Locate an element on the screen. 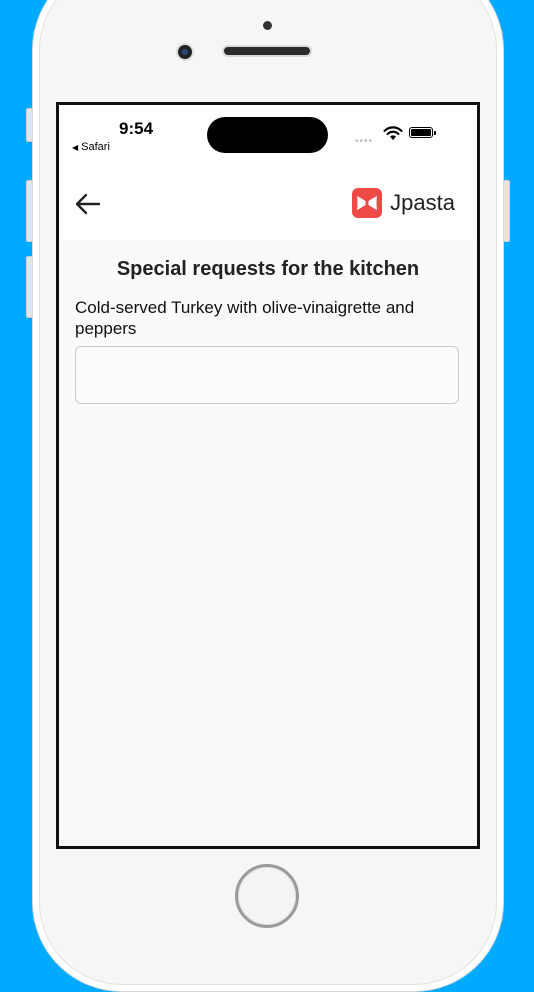 The height and width of the screenshot is (992, 534). front-camera is located at coordinates (185, 52).